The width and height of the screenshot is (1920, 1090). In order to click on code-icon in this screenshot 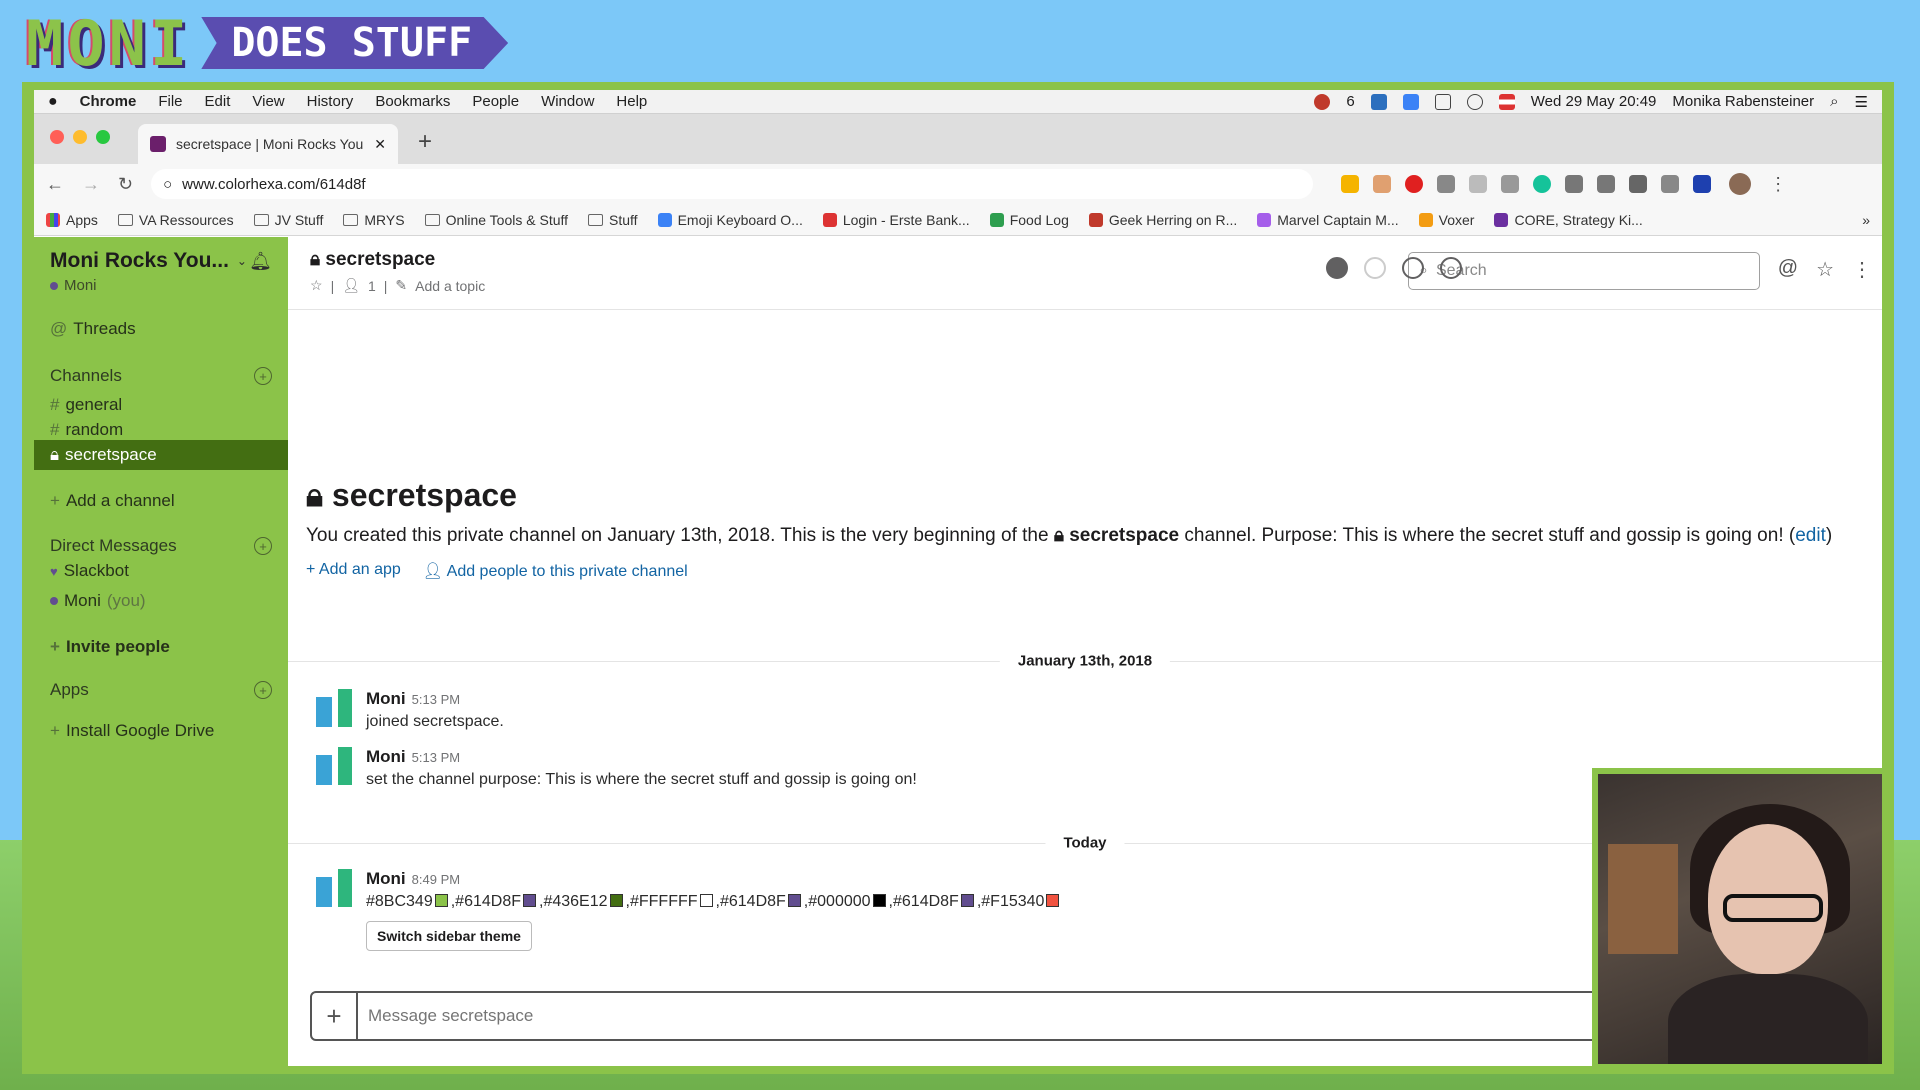, I will do `click(1478, 184)`.